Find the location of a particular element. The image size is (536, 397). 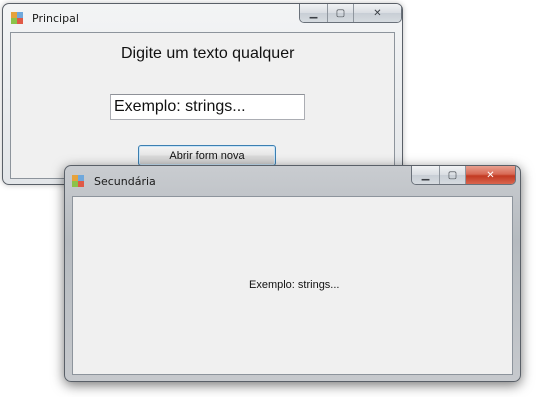

principal-caption-buttons: ▁ ▢ ✕ is located at coordinates (350, 13).